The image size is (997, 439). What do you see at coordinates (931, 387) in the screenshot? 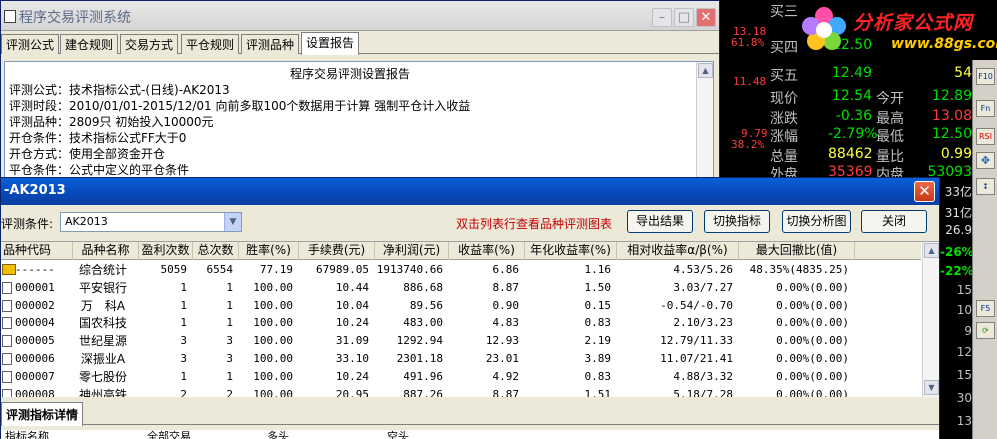
I see `scroll-down-icon: ▼` at bounding box center [931, 387].